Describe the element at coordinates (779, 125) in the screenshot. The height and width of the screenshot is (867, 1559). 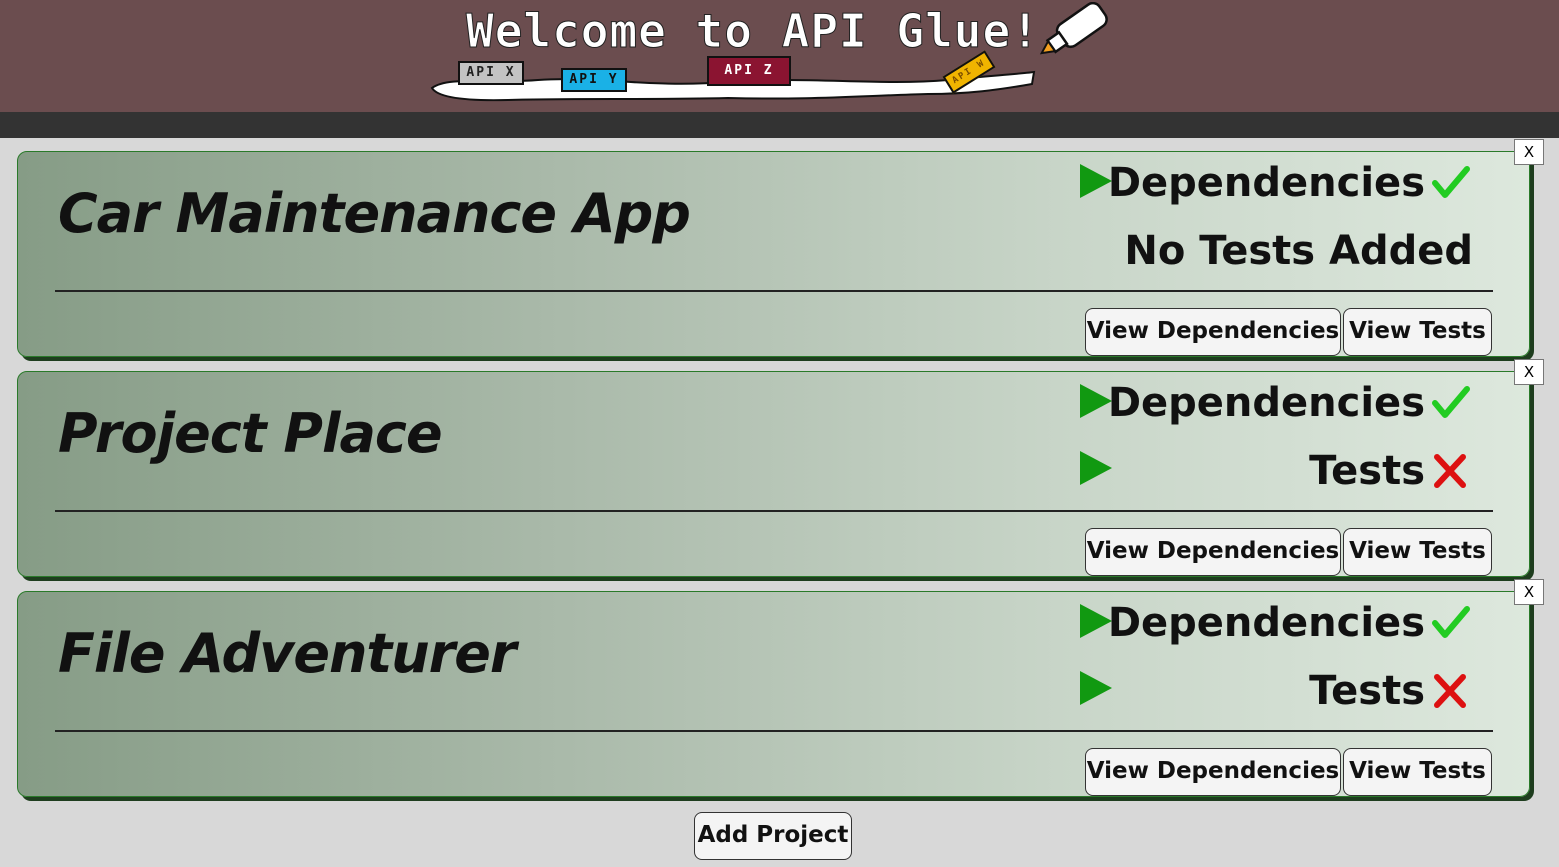
I see `header-strip` at that location.